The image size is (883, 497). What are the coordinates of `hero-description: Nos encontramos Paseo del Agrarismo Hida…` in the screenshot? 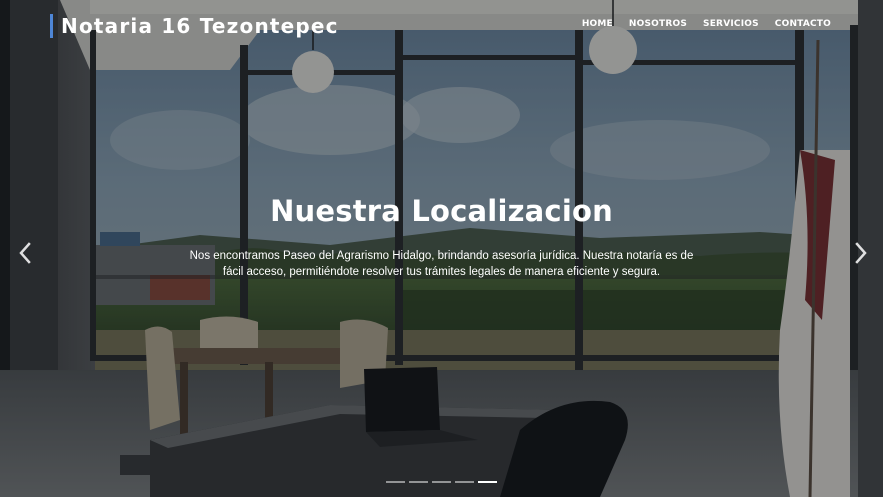 It's located at (441, 264).